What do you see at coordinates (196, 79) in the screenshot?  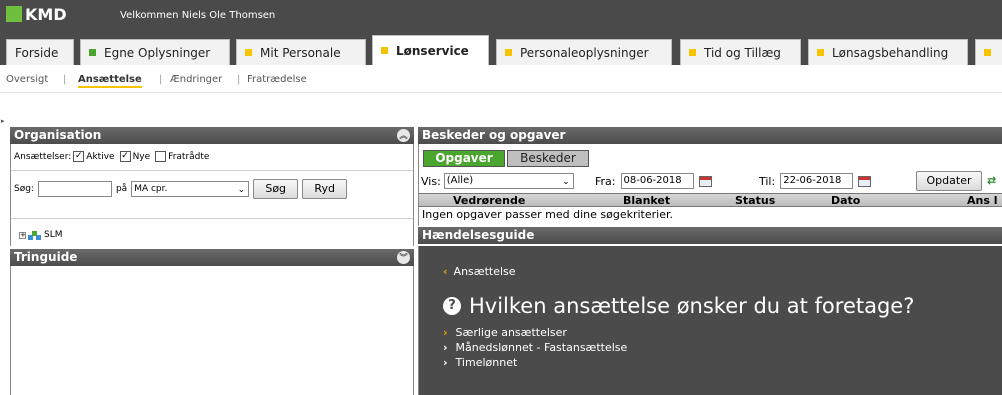 I see `subnav-aendringer: Ændringer` at bounding box center [196, 79].